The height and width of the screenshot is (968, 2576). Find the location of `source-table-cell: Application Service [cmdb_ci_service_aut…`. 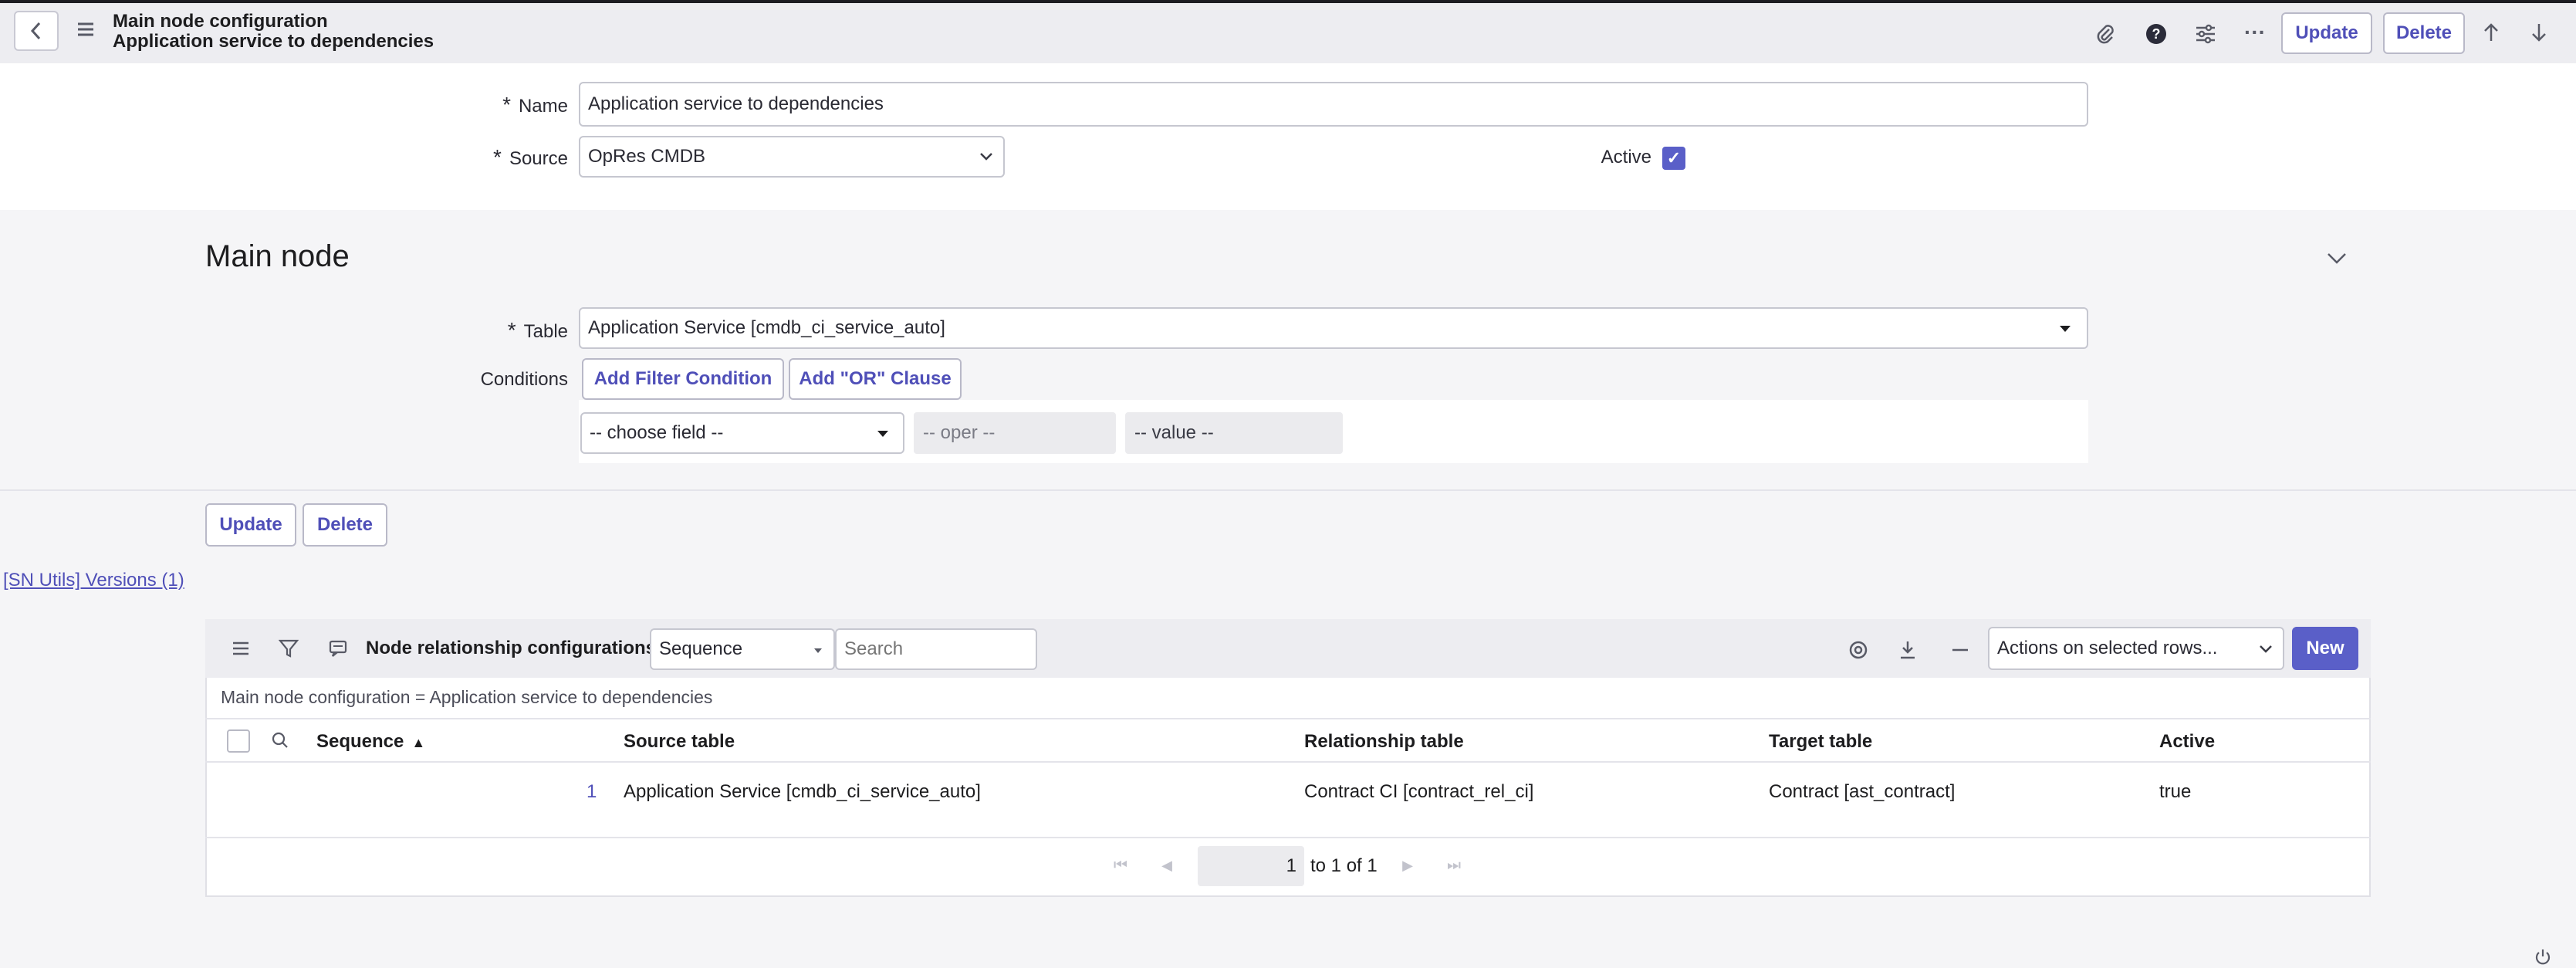

source-table-cell: Application Service [cmdb_ci_service_aut… is located at coordinates (802, 791).